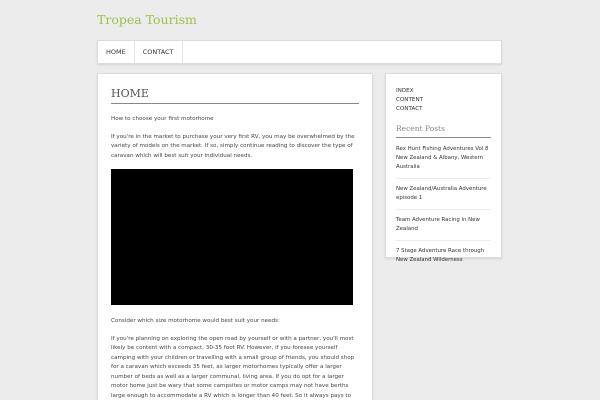  I want to click on sidebar-link-contact: CONTACT, so click(443, 109).